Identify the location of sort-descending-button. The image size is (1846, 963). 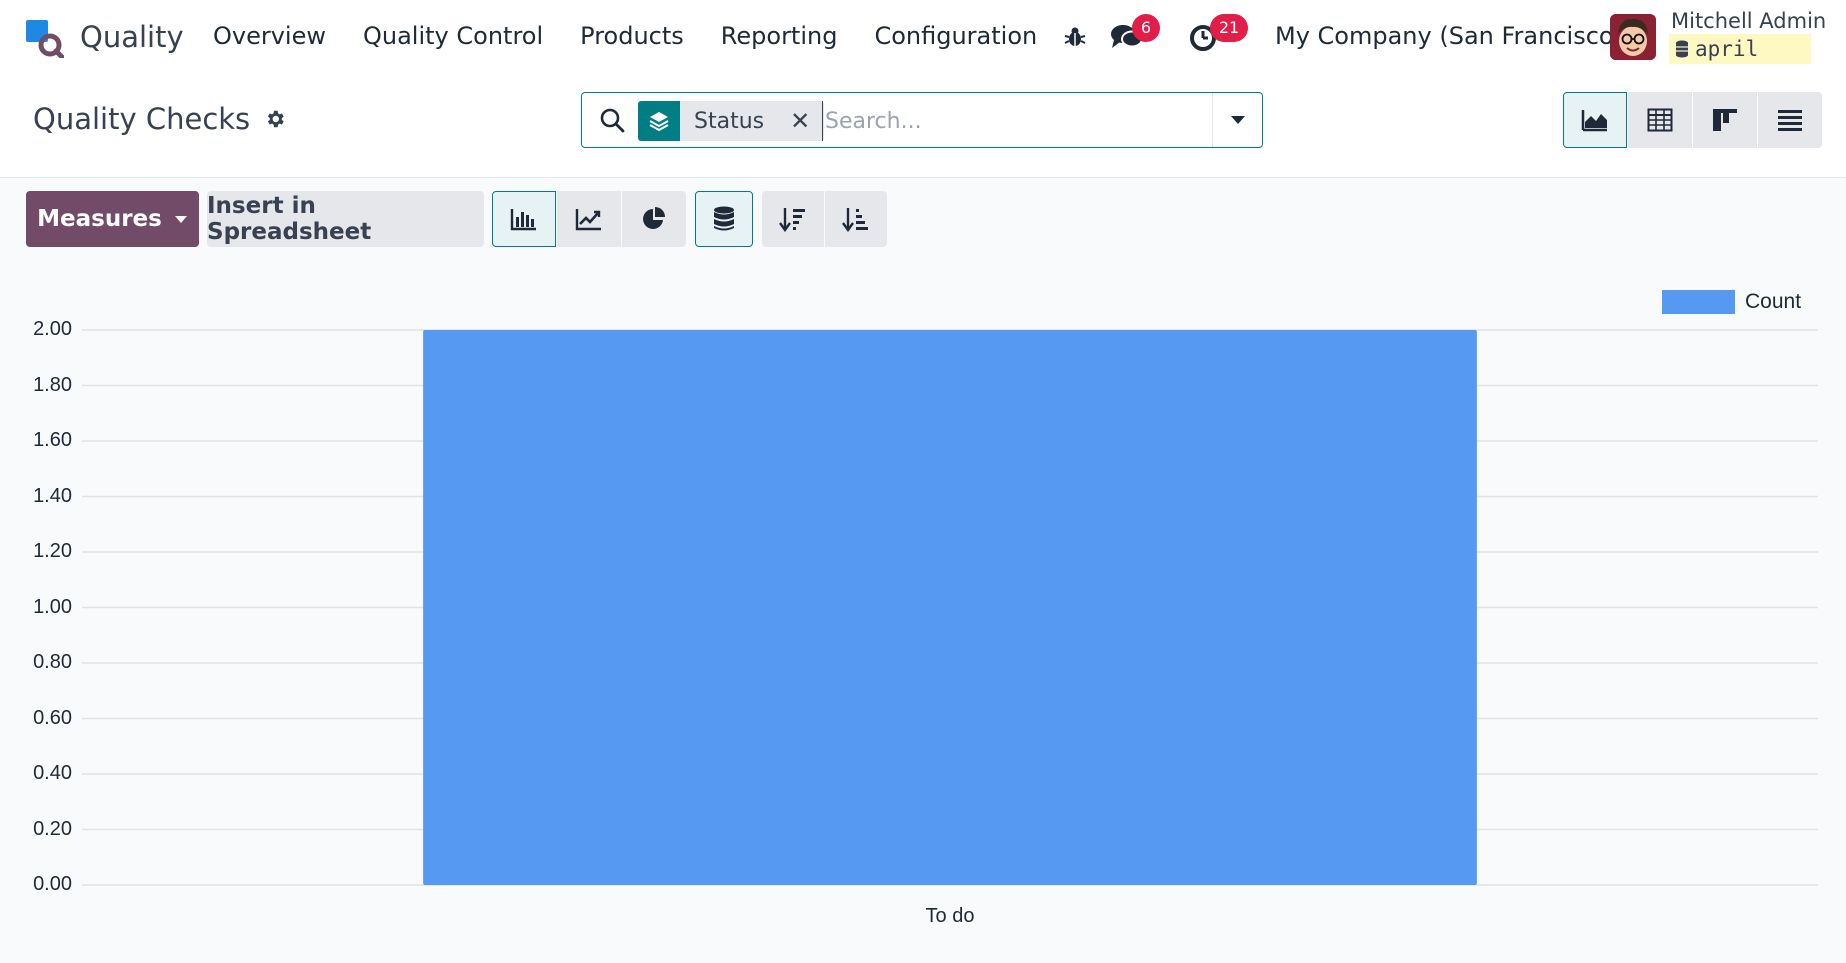
(793, 219).